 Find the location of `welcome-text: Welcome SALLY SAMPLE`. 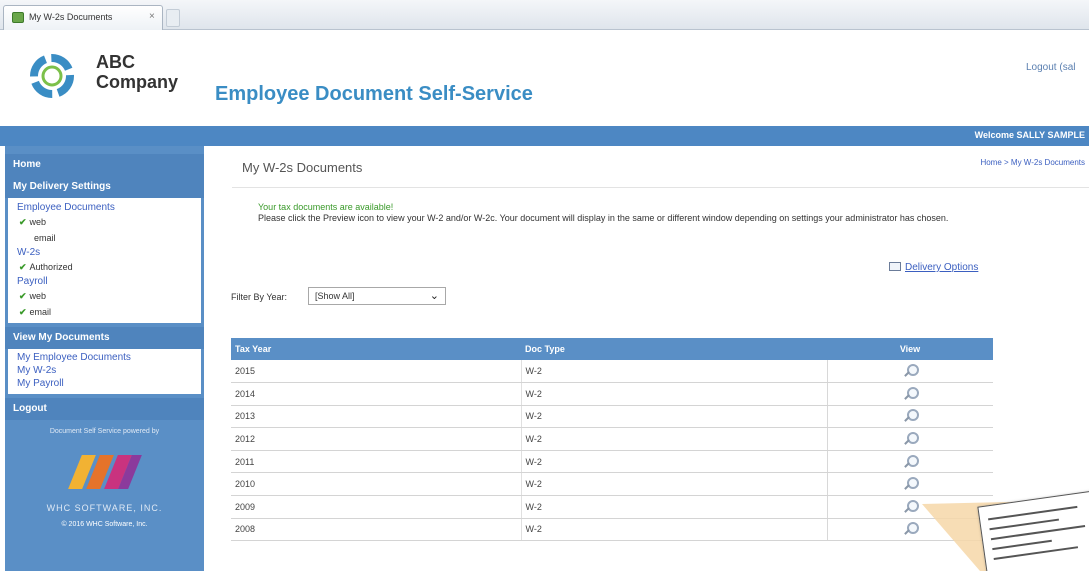

welcome-text: Welcome SALLY SAMPLE is located at coordinates (1029, 135).